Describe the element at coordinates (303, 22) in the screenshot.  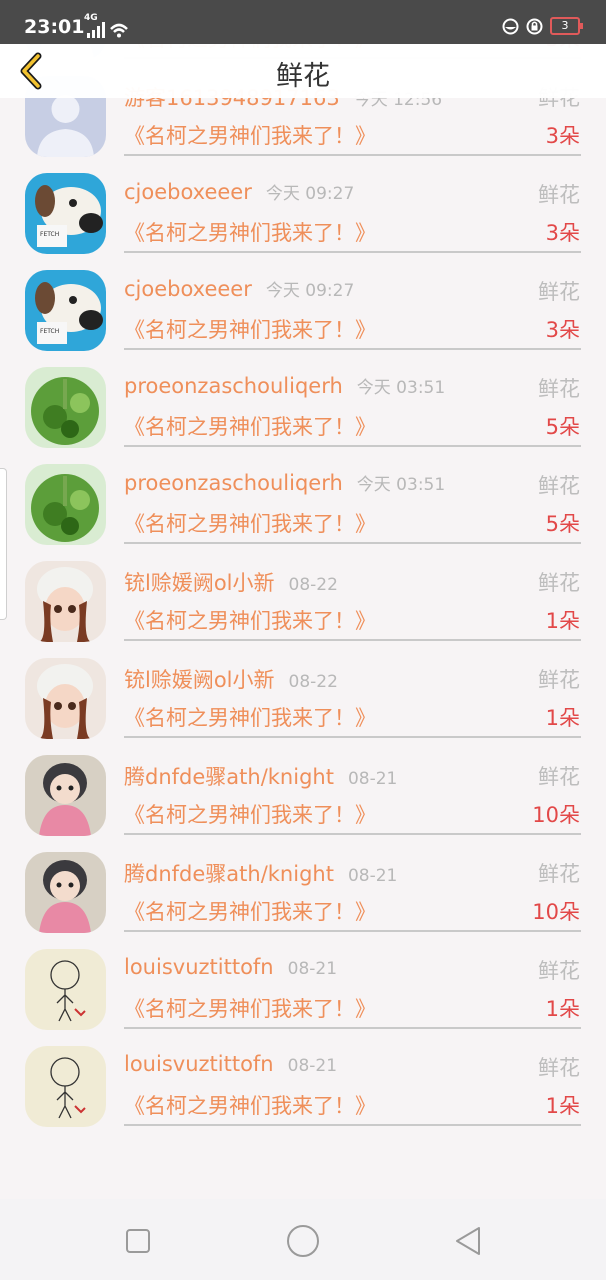
I see `status-bar: 23:01 4G 3` at that location.